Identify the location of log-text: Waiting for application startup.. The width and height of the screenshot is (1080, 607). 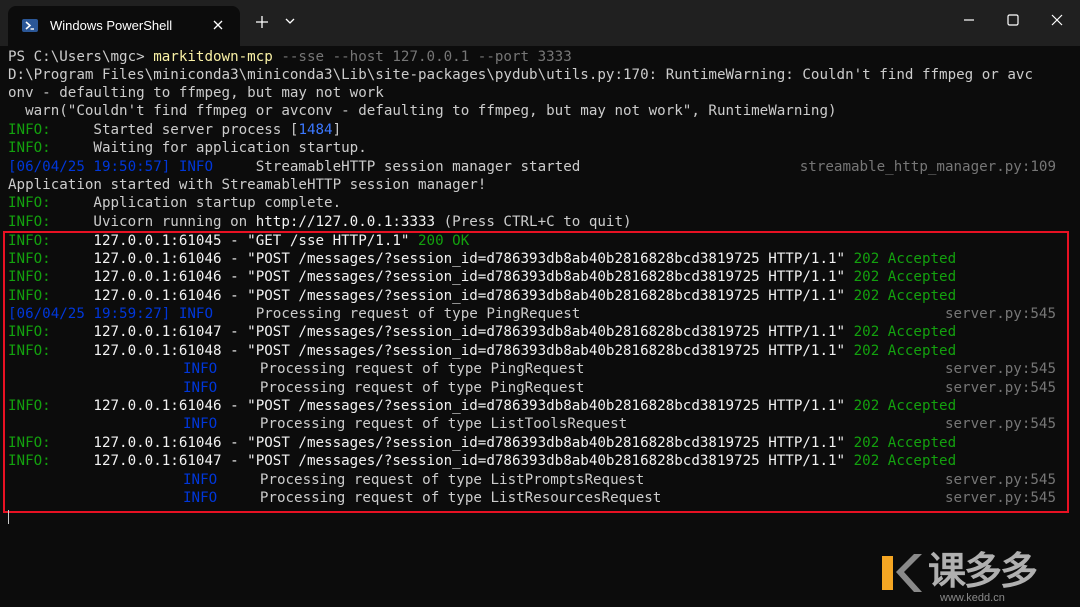
(208, 148).